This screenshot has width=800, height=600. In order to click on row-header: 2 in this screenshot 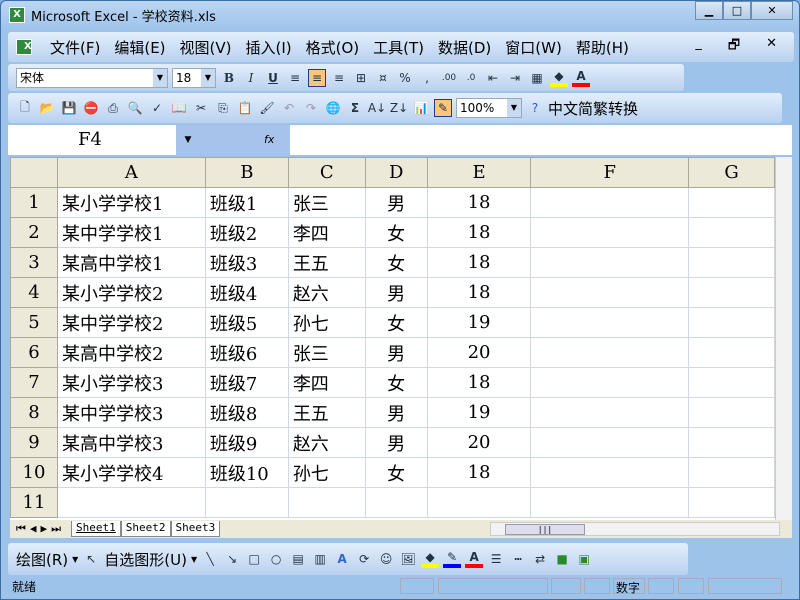, I will do `click(34, 232)`.